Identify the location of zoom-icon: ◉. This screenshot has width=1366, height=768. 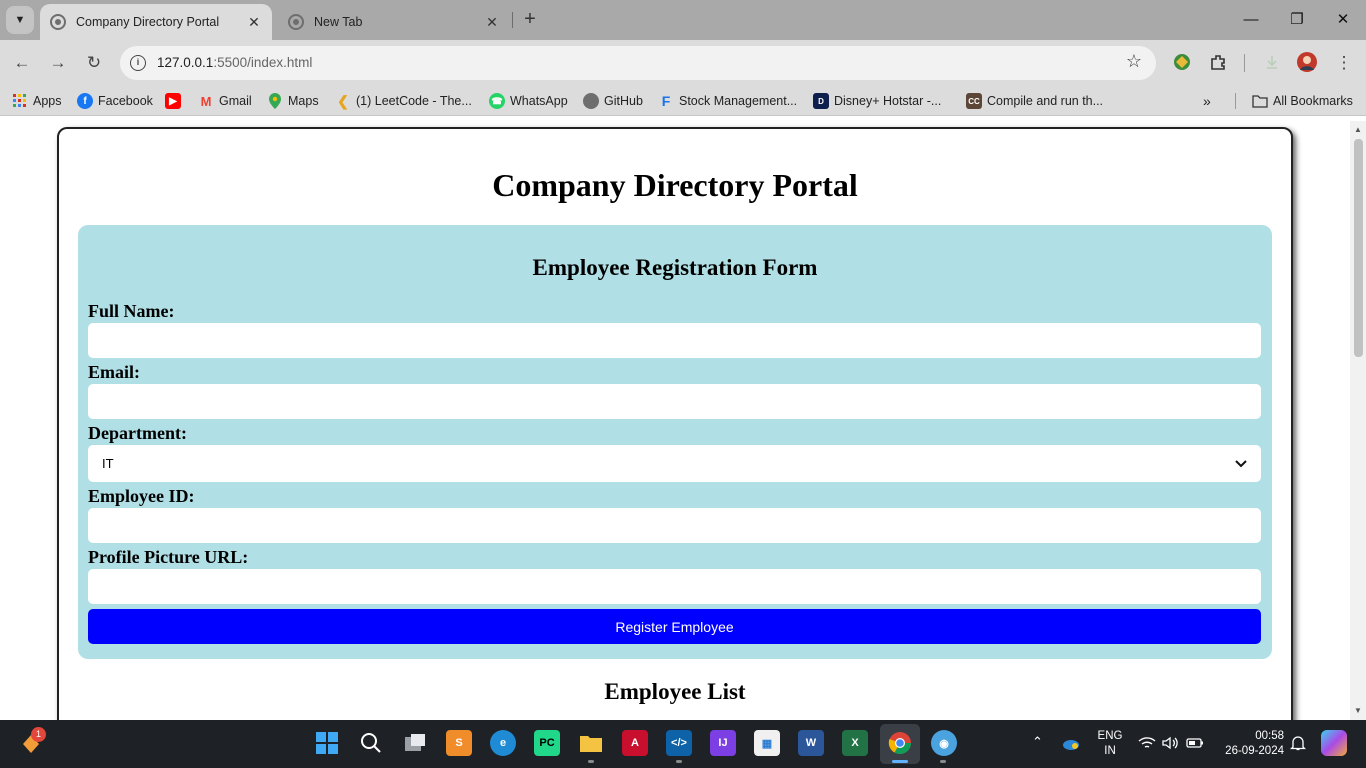
(944, 743).